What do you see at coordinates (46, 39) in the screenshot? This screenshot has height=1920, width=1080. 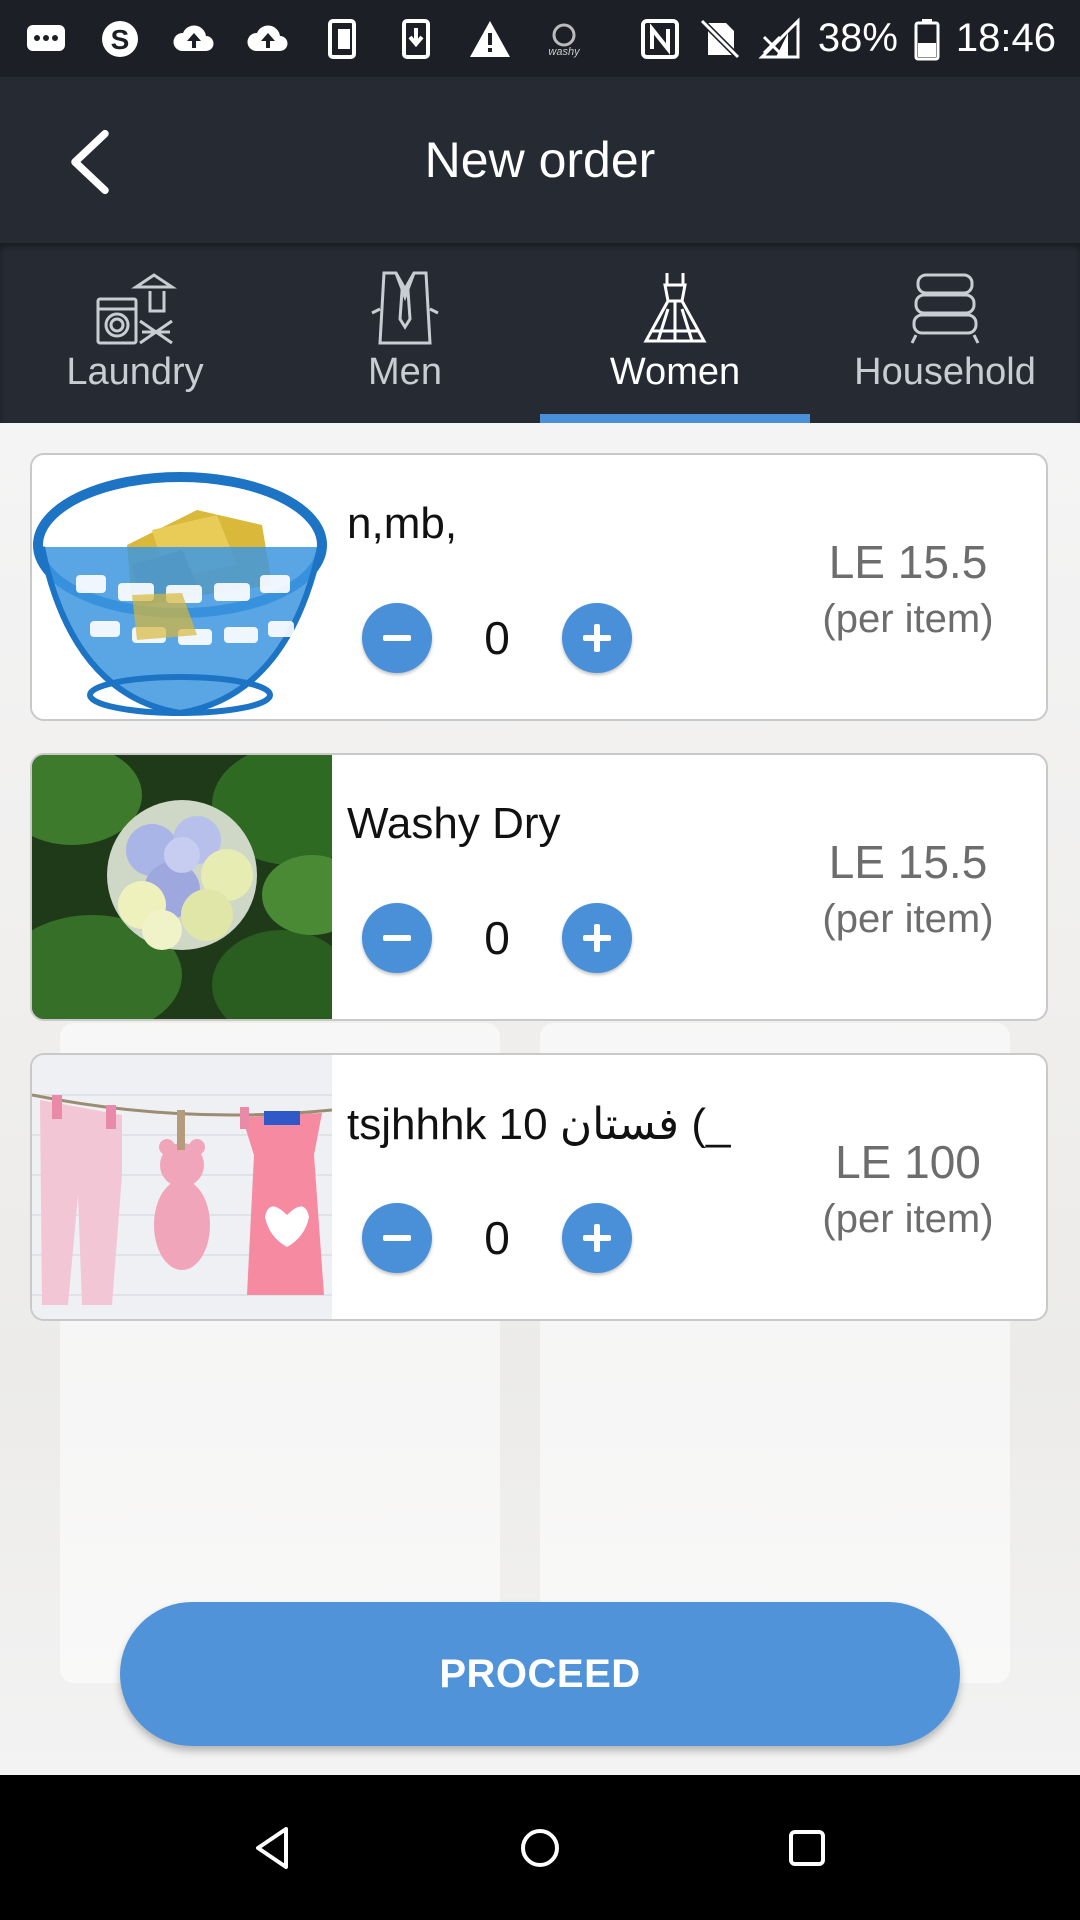 I see `messages-icon` at bounding box center [46, 39].